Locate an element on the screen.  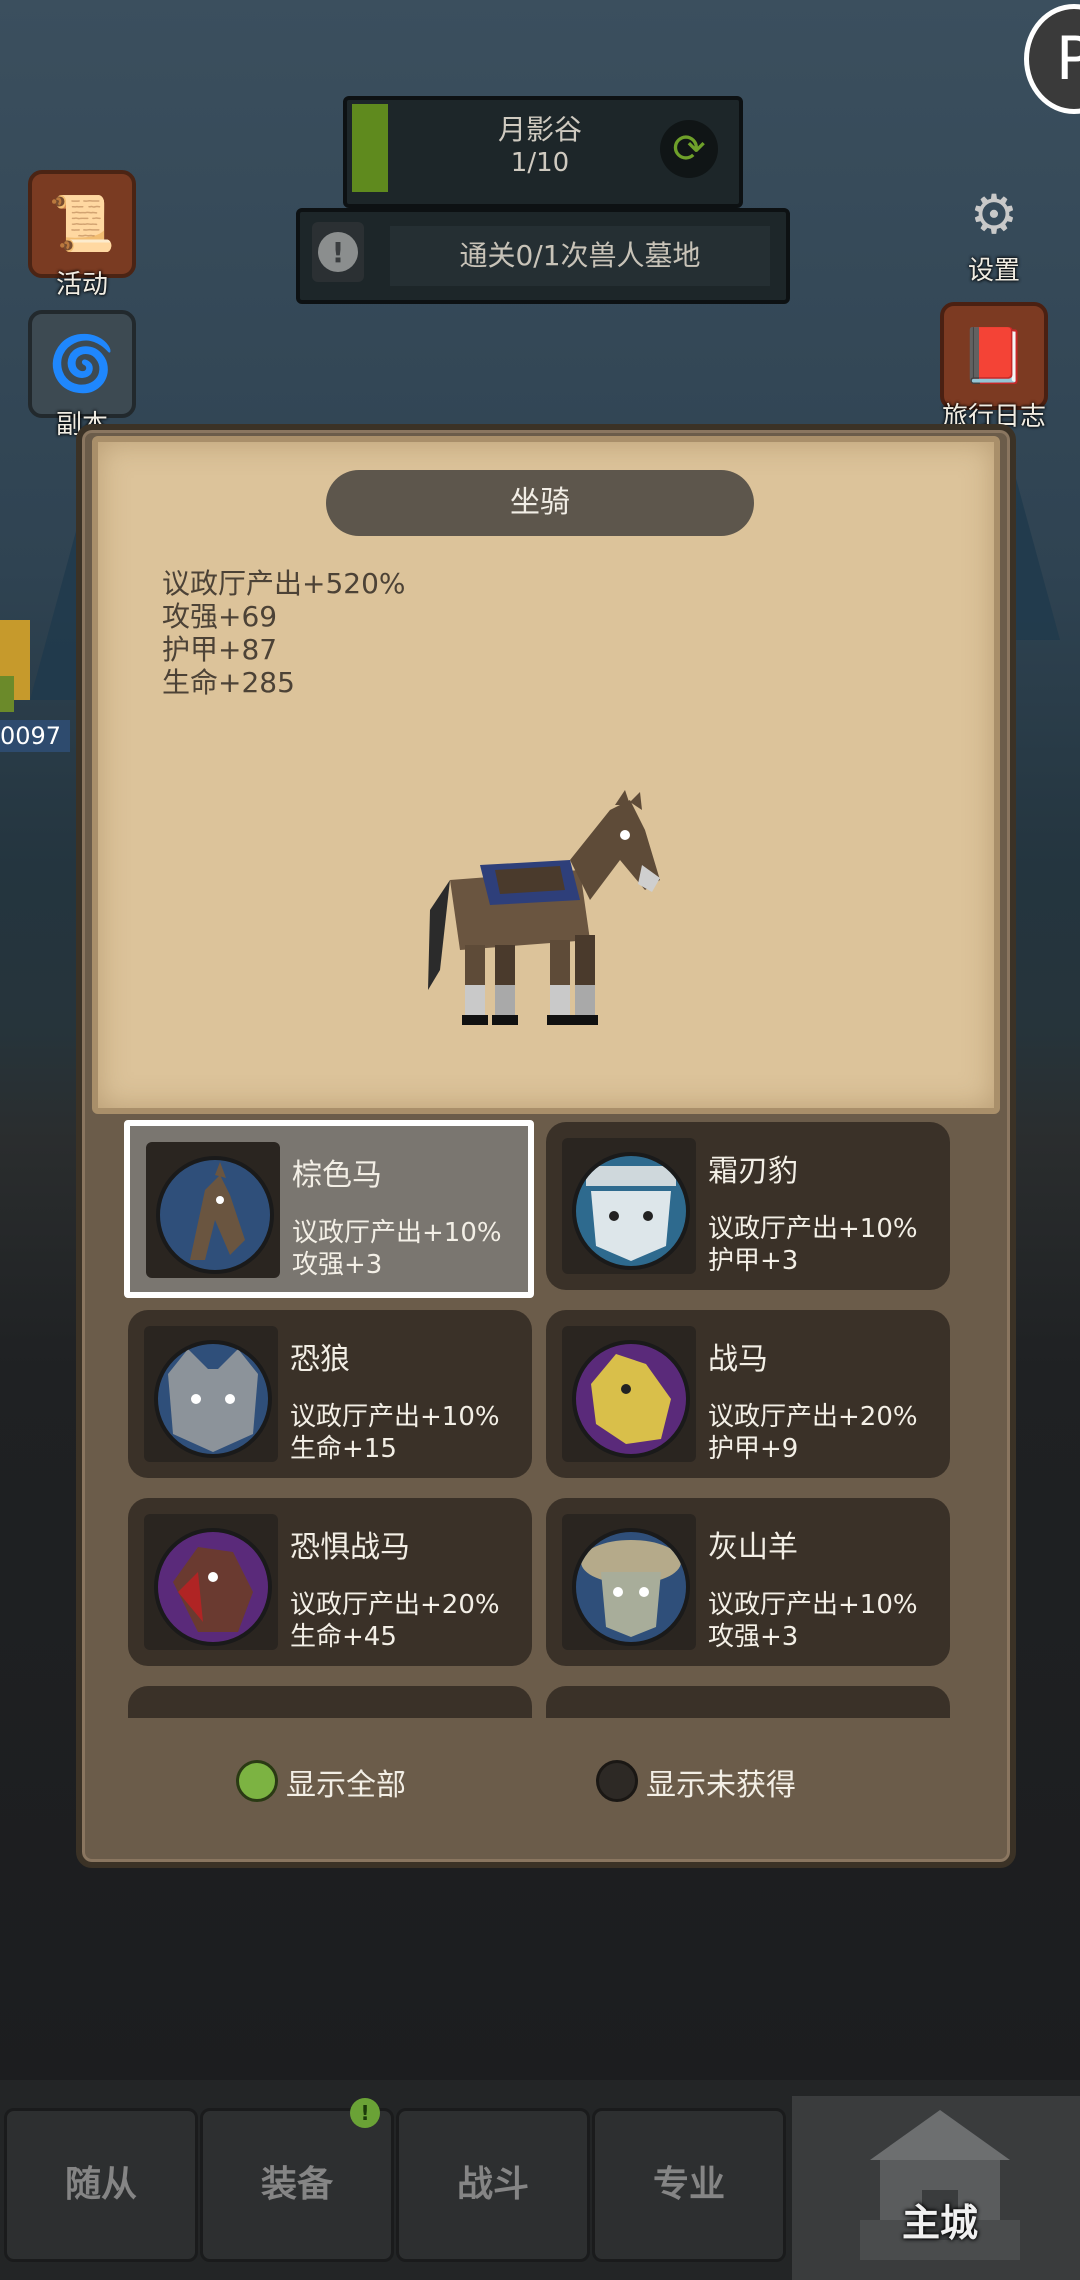
modal-title: 坐骑 is located at coordinates (540, 503).